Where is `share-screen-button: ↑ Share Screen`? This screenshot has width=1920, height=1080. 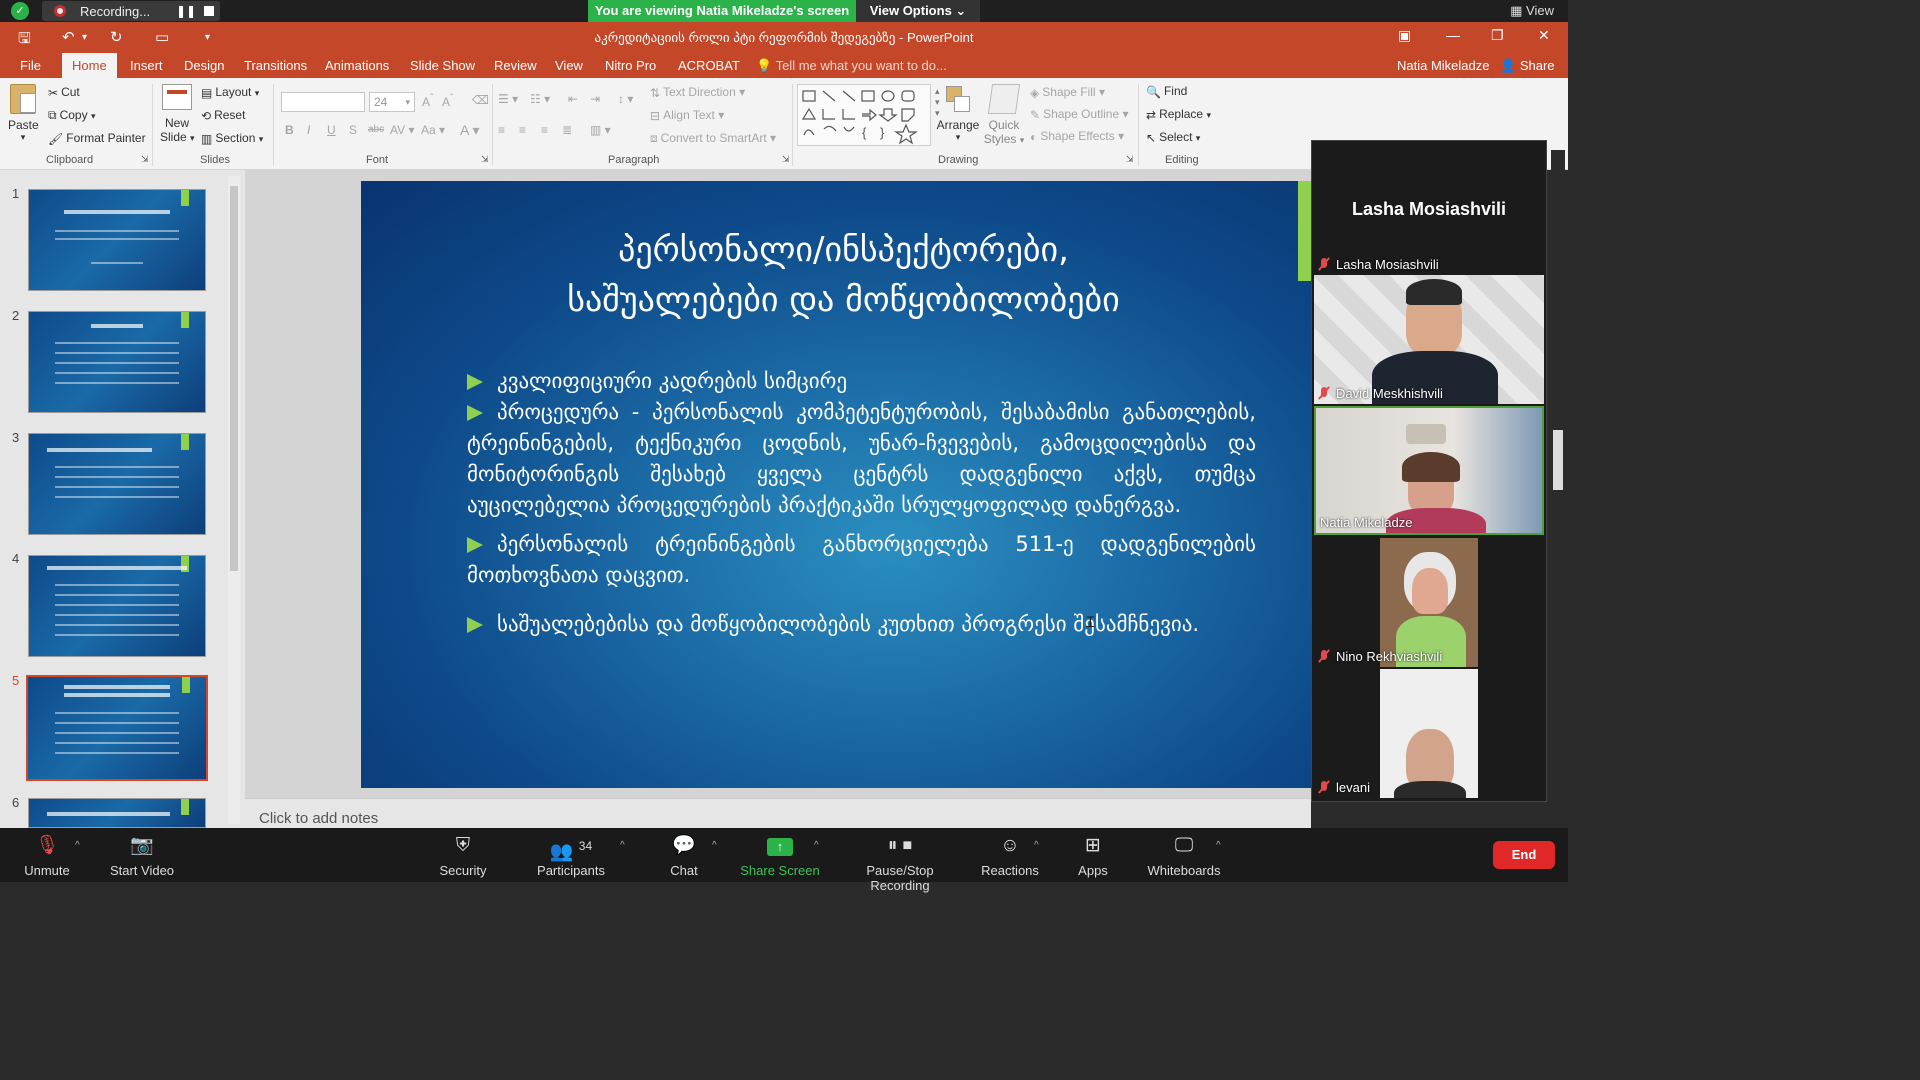 share-screen-button: ↑ Share Screen is located at coordinates (780, 856).